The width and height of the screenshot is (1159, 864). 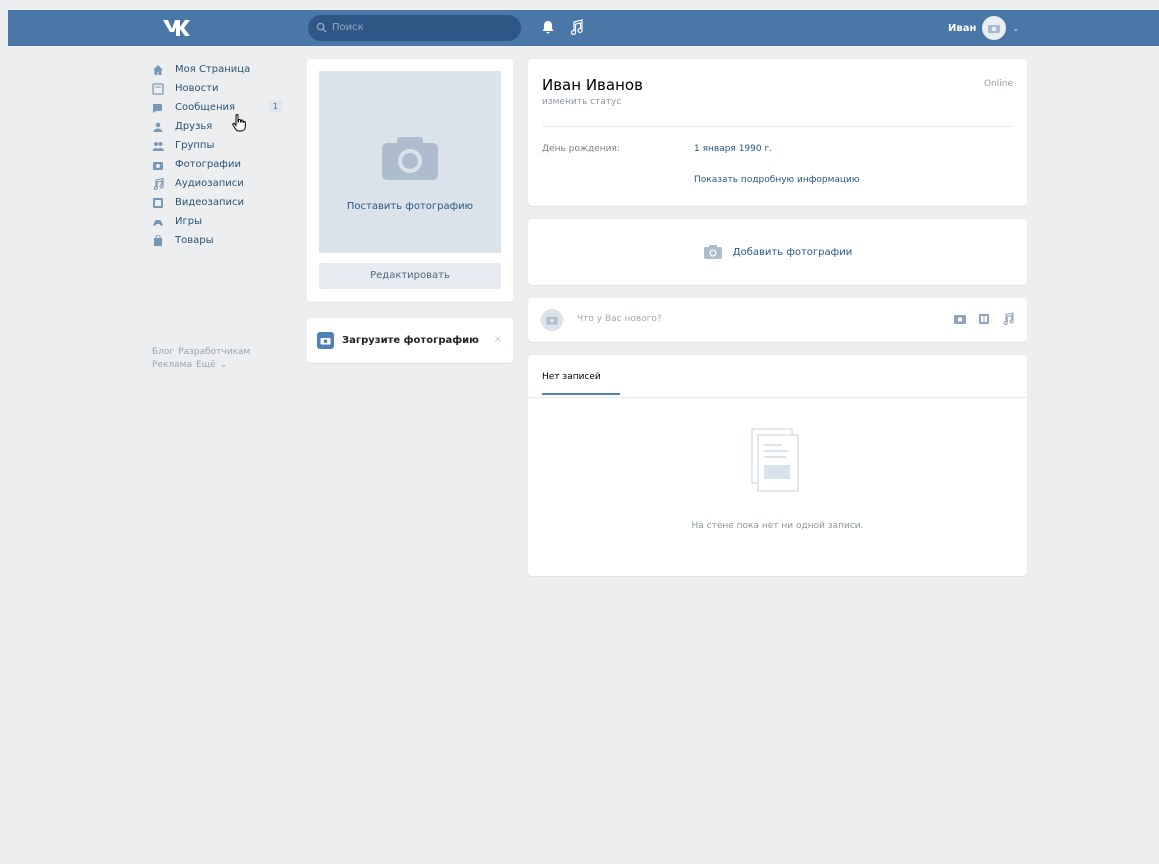 What do you see at coordinates (222, 88) in the screenshot?
I see `sidebar-item-news: Новости` at bounding box center [222, 88].